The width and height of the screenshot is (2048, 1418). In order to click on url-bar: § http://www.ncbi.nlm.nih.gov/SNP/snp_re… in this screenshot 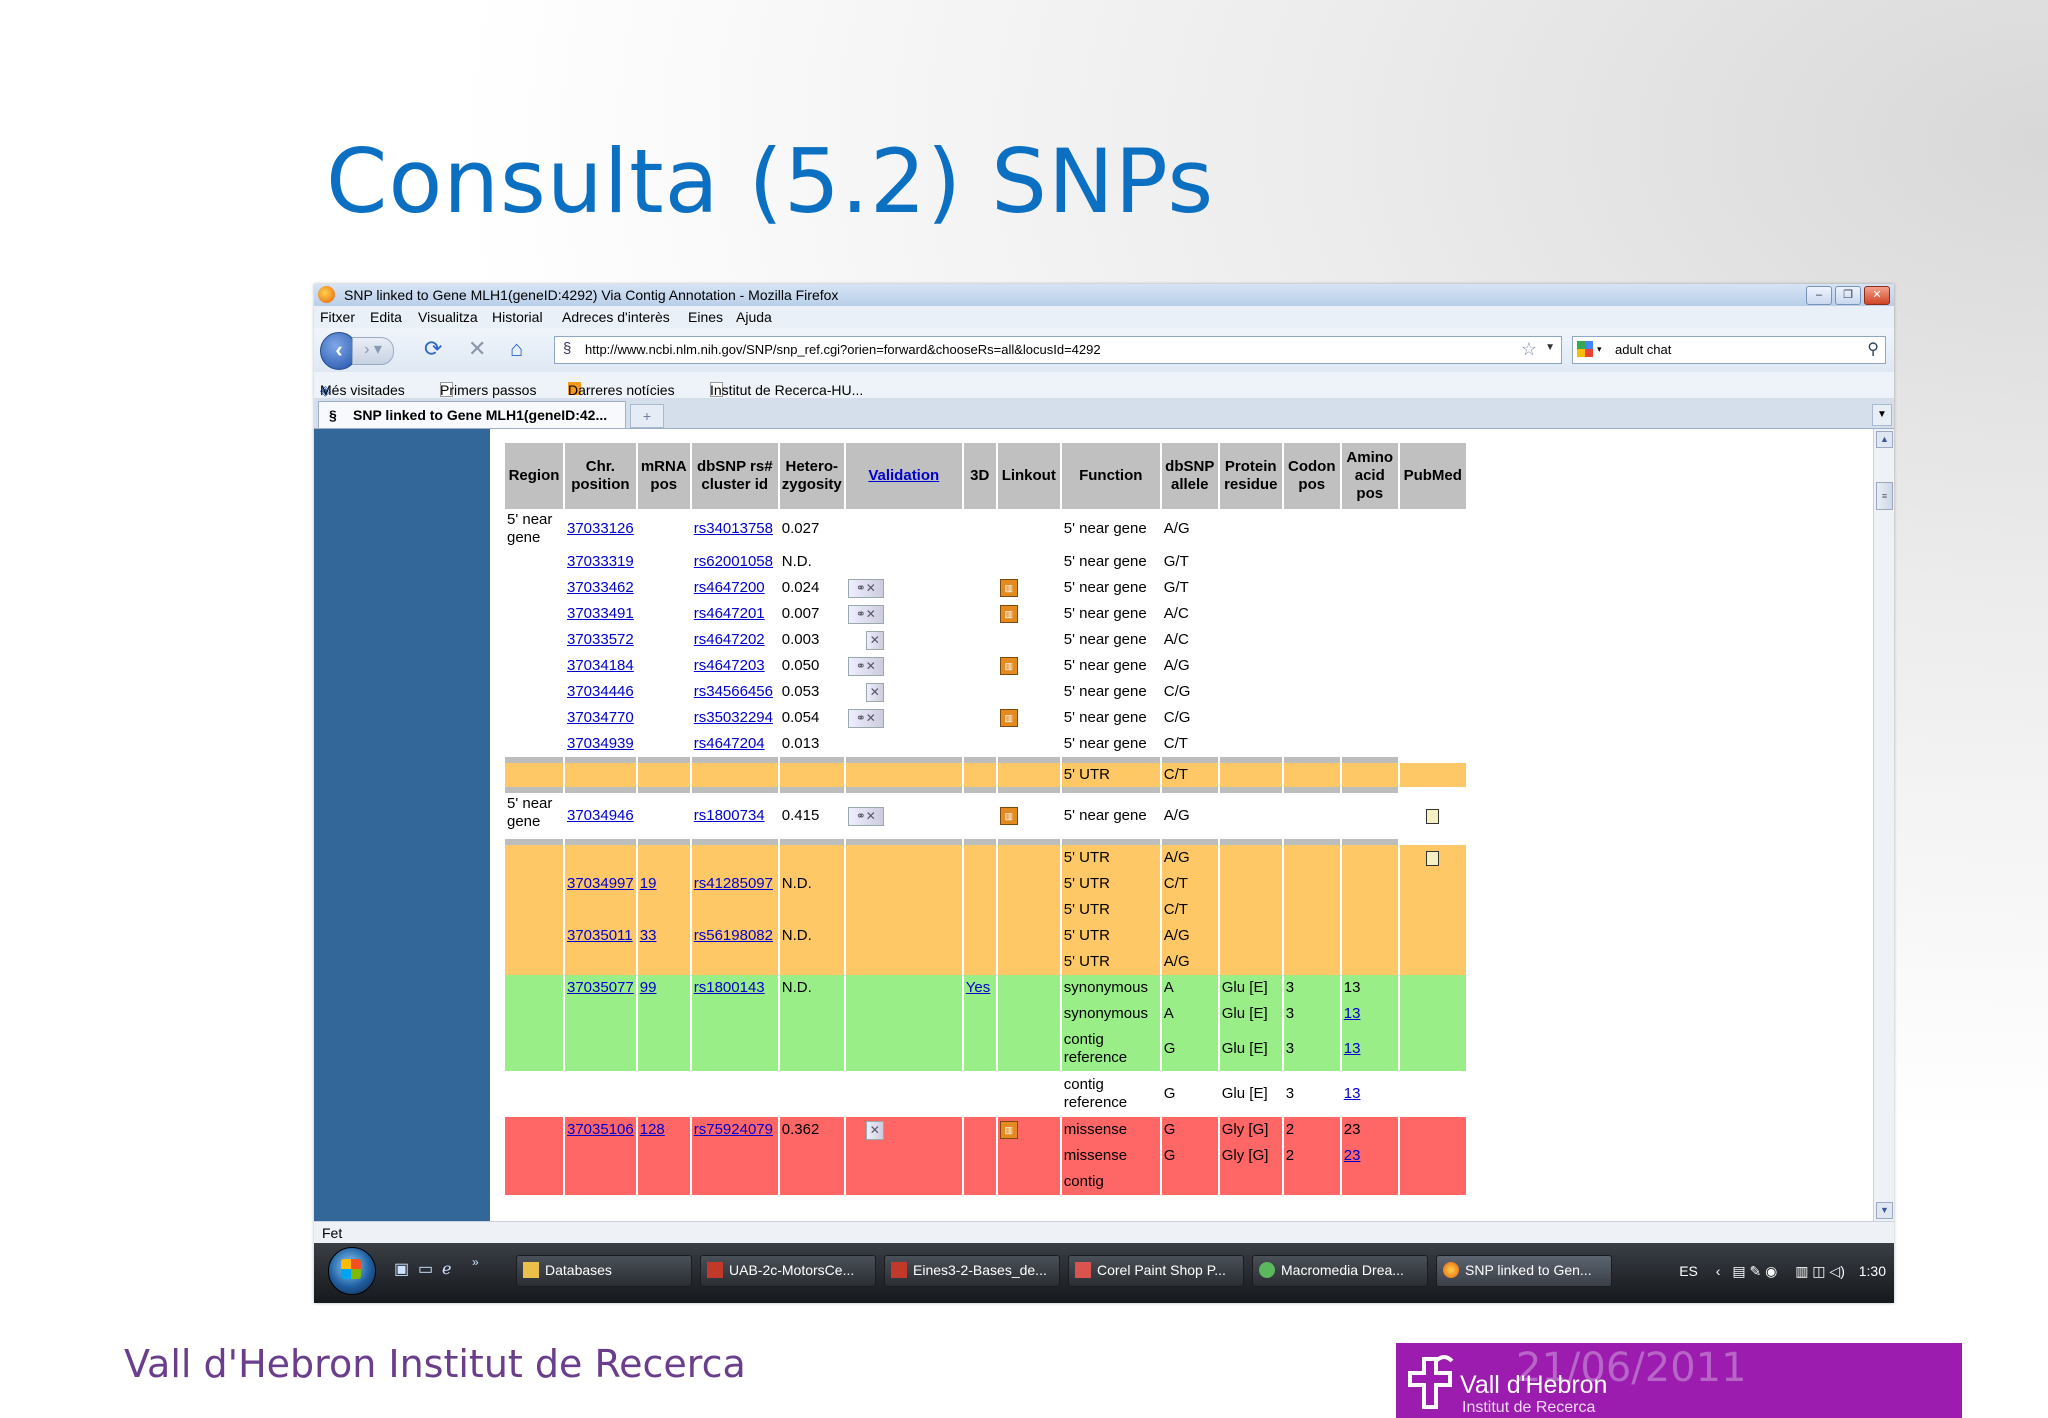, I will do `click(1058, 350)`.